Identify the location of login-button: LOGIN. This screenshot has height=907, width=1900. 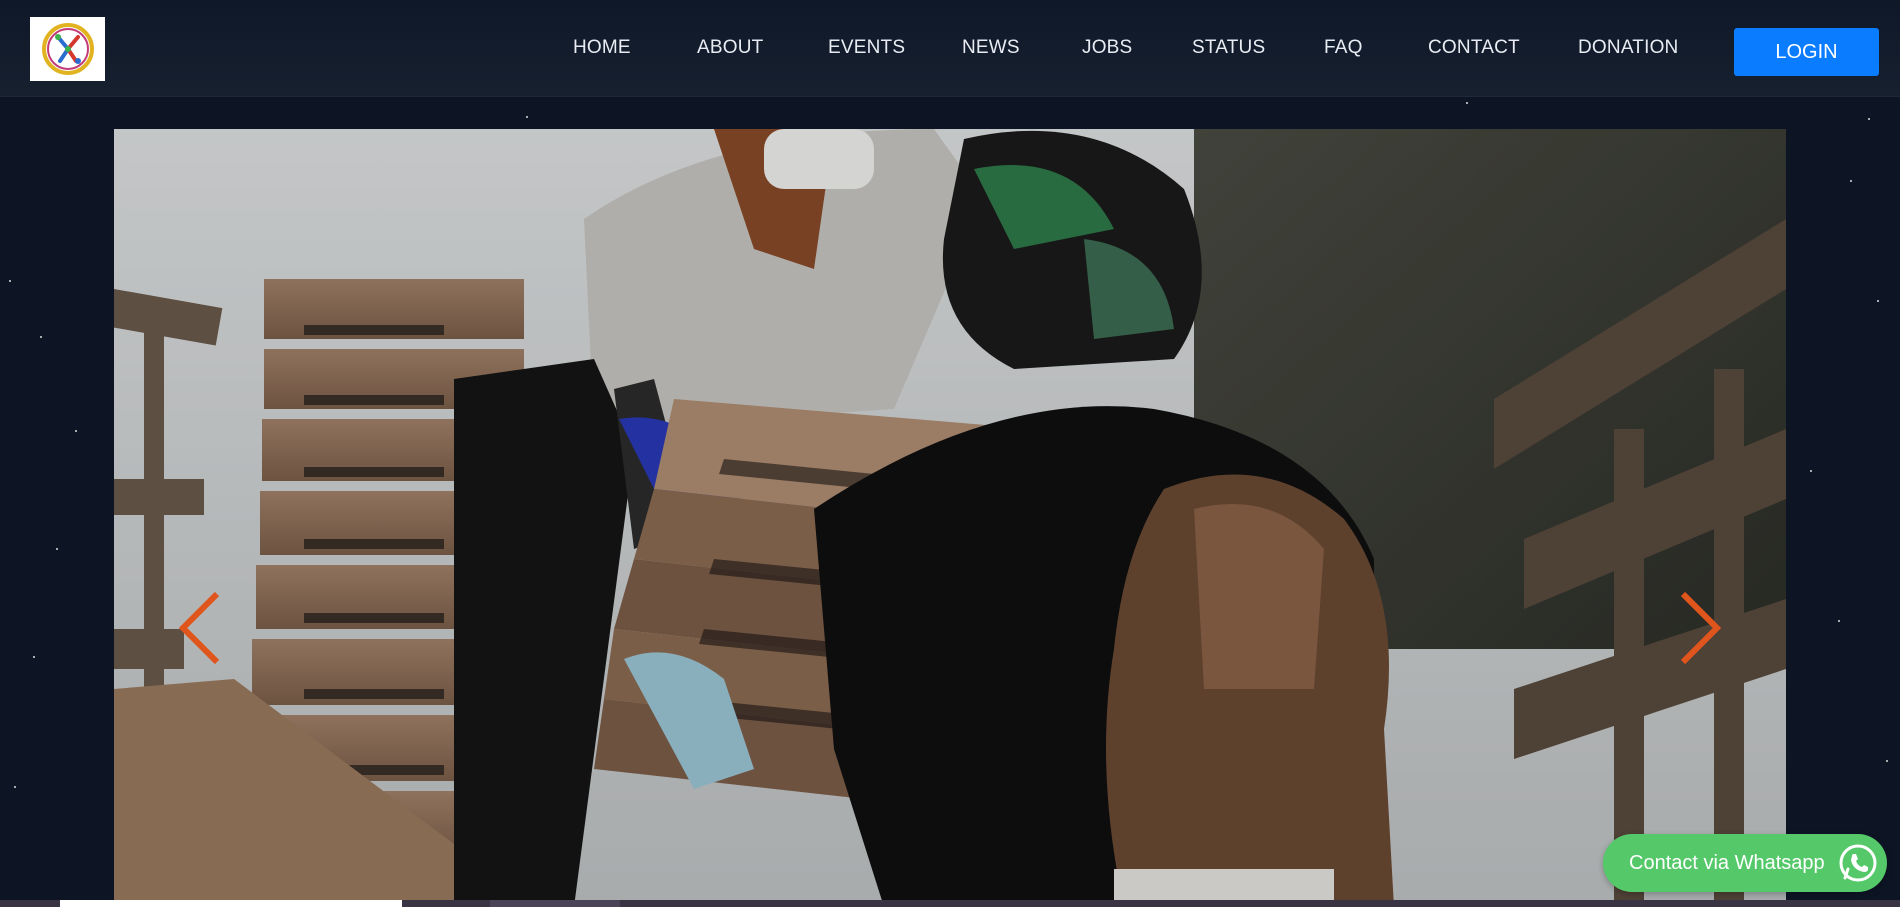
(1806, 52).